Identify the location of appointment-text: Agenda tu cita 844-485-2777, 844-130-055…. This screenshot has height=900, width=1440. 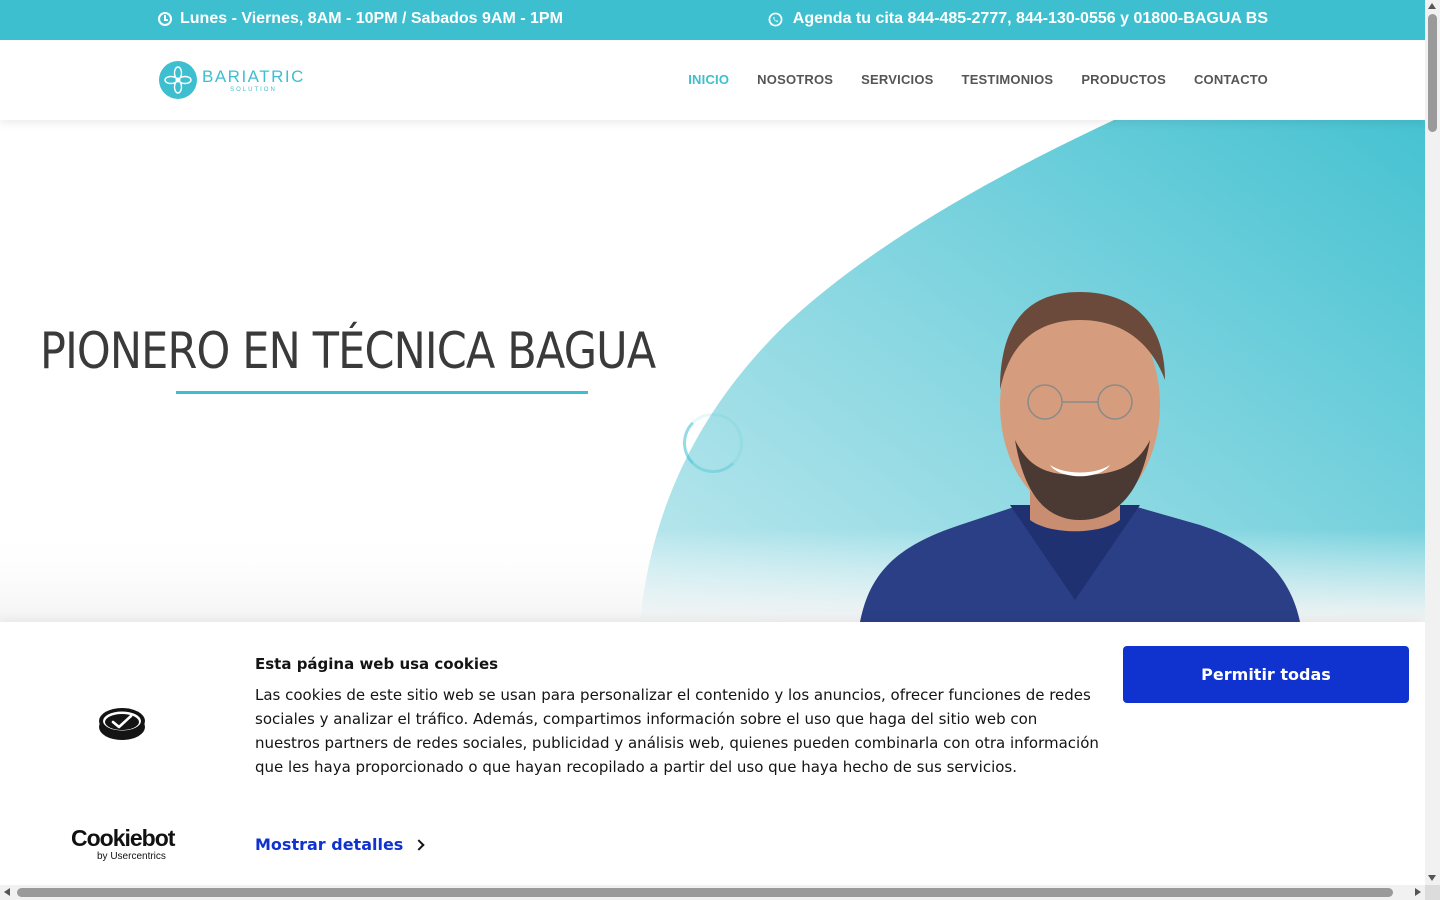
(1030, 18).